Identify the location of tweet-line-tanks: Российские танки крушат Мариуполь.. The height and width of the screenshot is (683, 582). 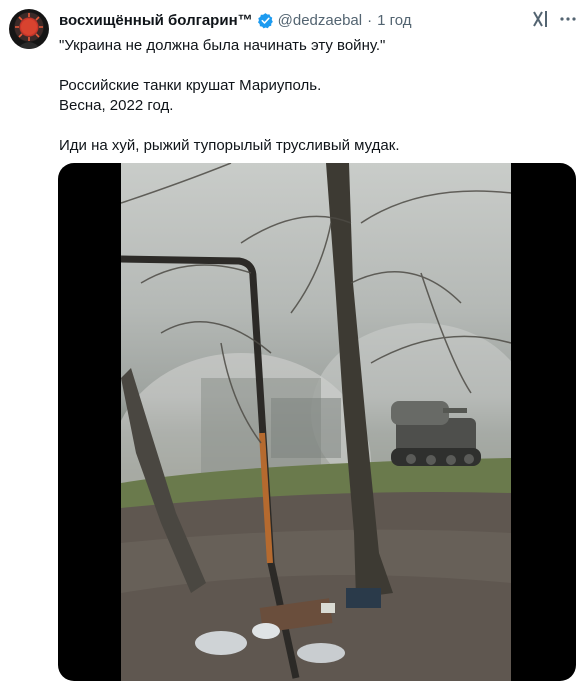
(190, 85).